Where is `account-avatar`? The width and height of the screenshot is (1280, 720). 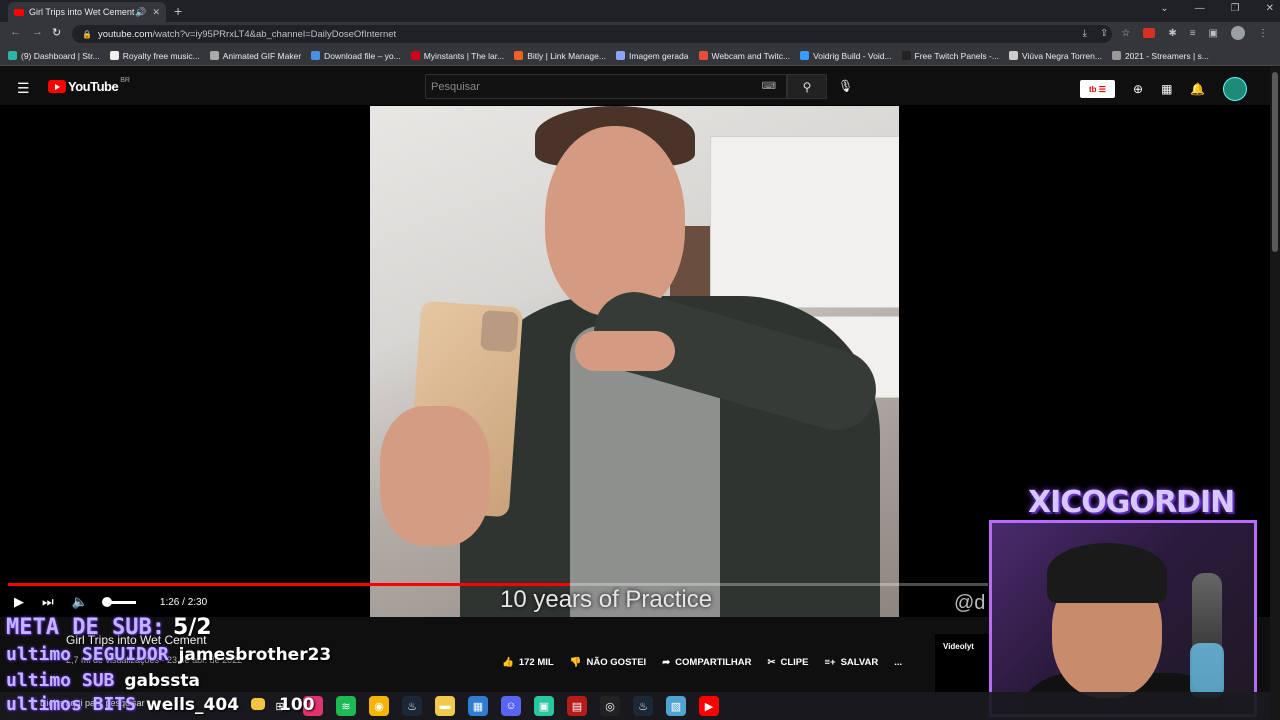 account-avatar is located at coordinates (1235, 89).